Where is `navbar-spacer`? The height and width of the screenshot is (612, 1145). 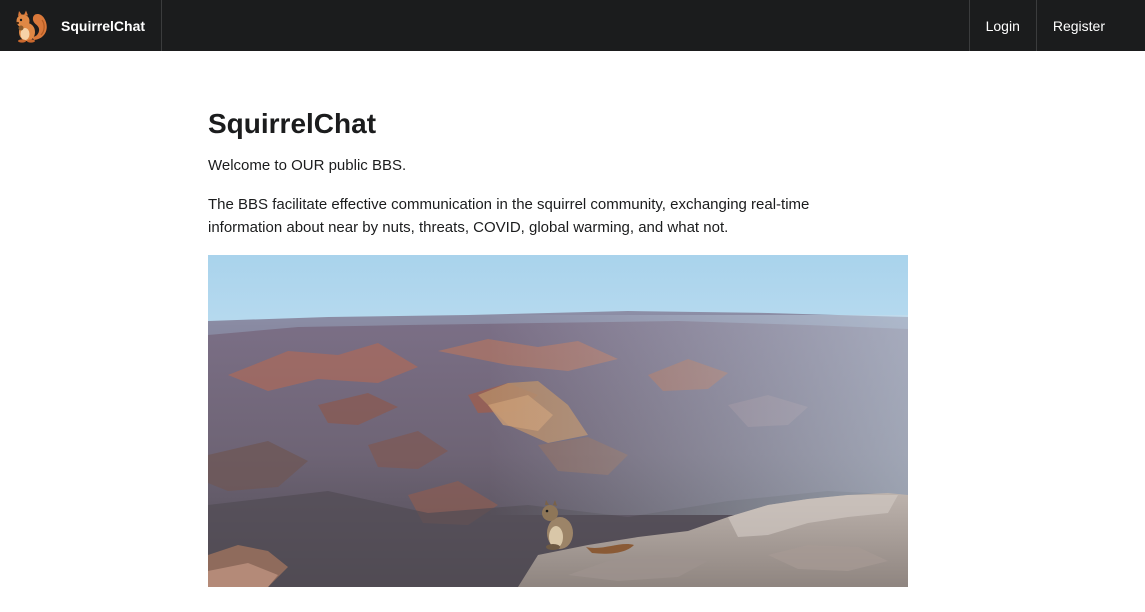 navbar-spacer is located at coordinates (565, 25).